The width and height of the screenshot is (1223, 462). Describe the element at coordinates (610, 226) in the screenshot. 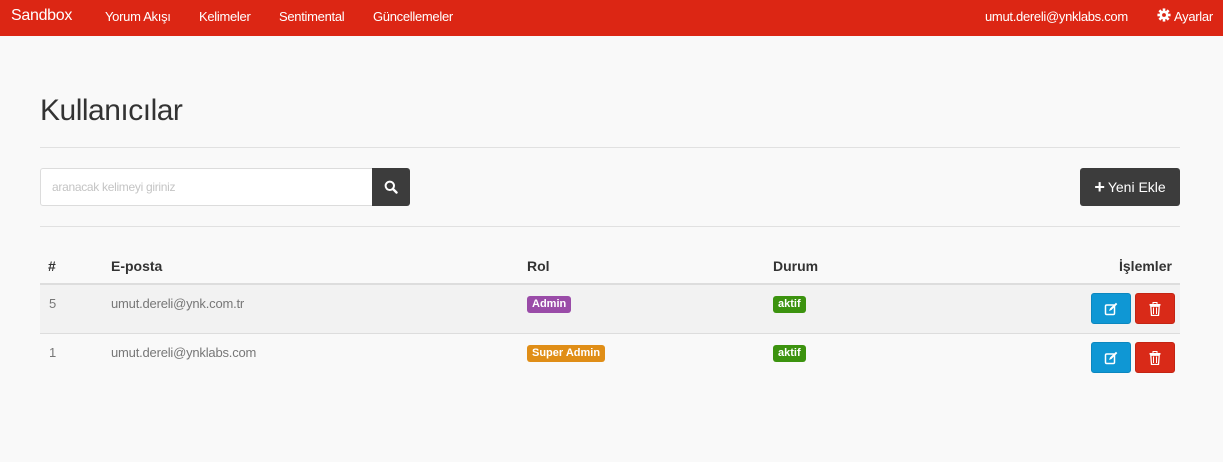

I see `toolbar-divider` at that location.